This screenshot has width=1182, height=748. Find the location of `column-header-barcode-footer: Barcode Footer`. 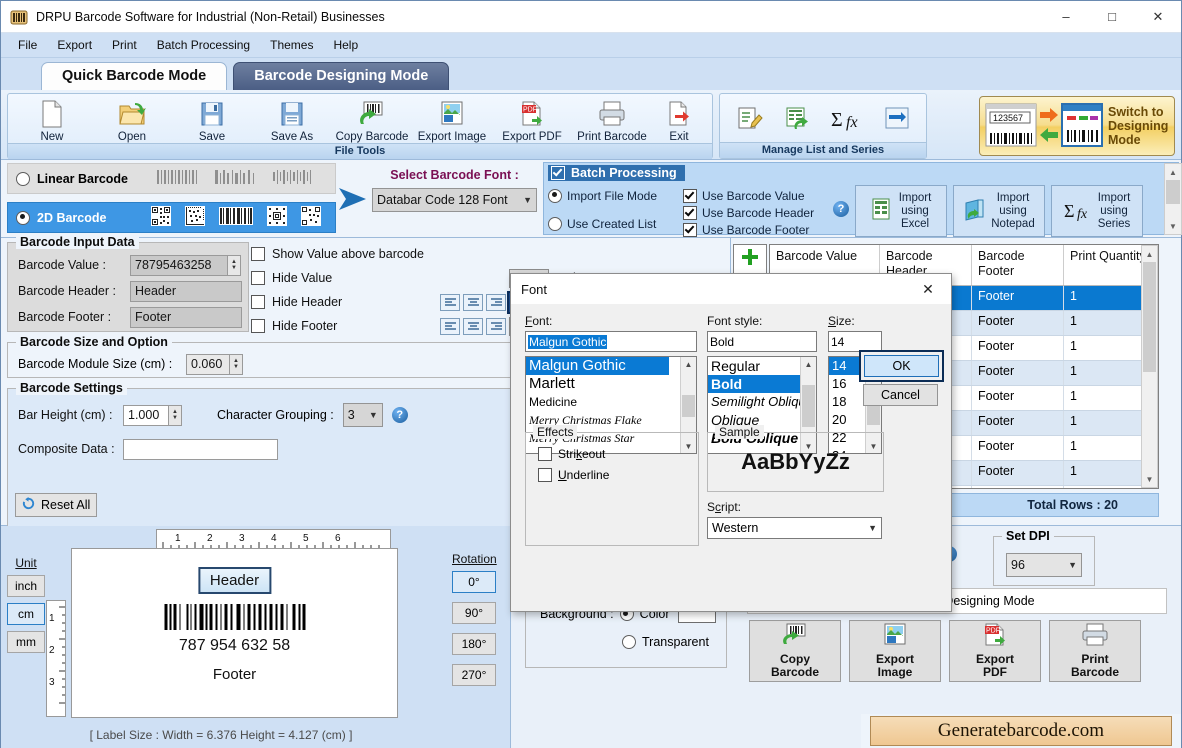

column-header-barcode-footer: Barcode Footer is located at coordinates (1018, 265).